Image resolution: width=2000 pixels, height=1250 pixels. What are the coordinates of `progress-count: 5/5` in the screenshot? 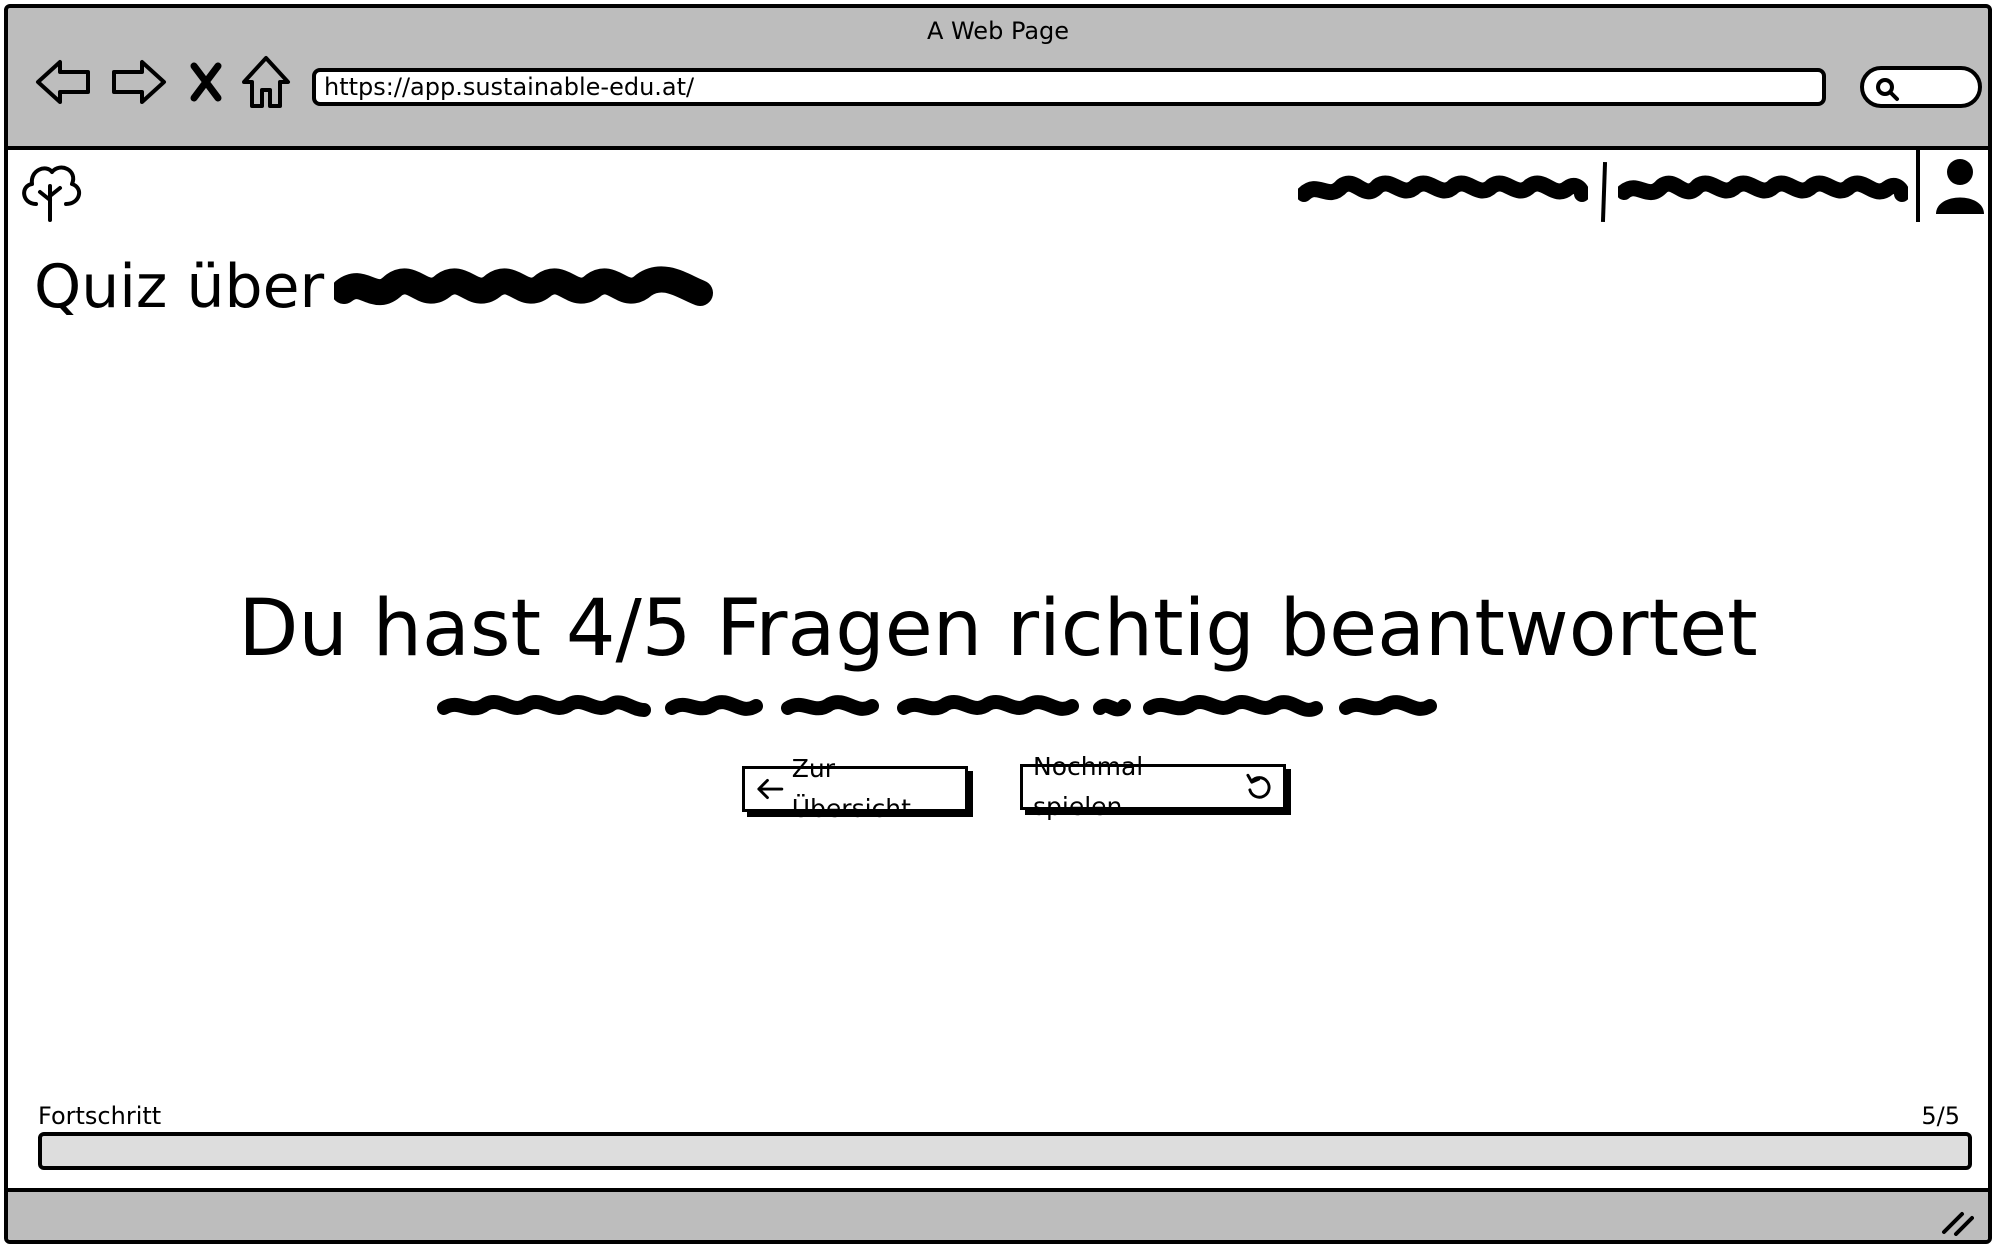 It's located at (1940, 1116).